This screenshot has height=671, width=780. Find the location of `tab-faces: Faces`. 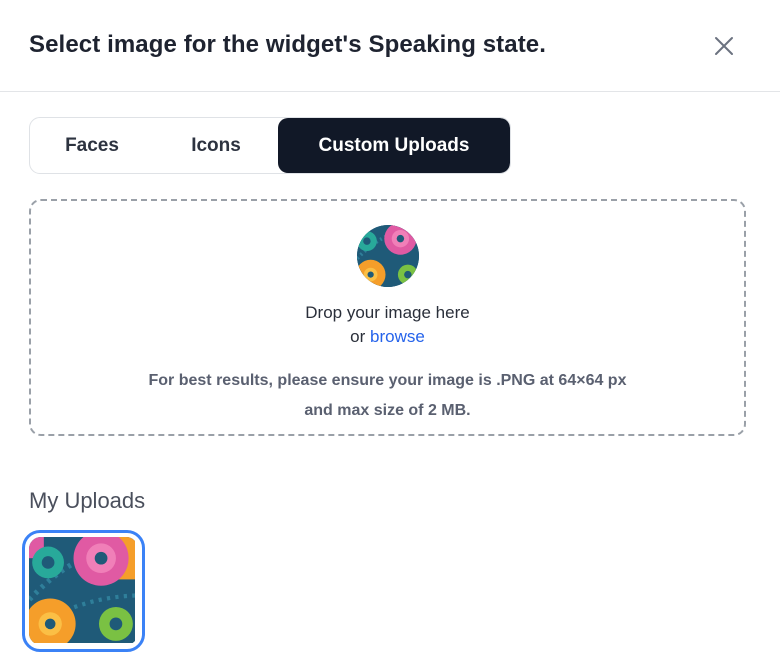

tab-faces: Faces is located at coordinates (92, 145).